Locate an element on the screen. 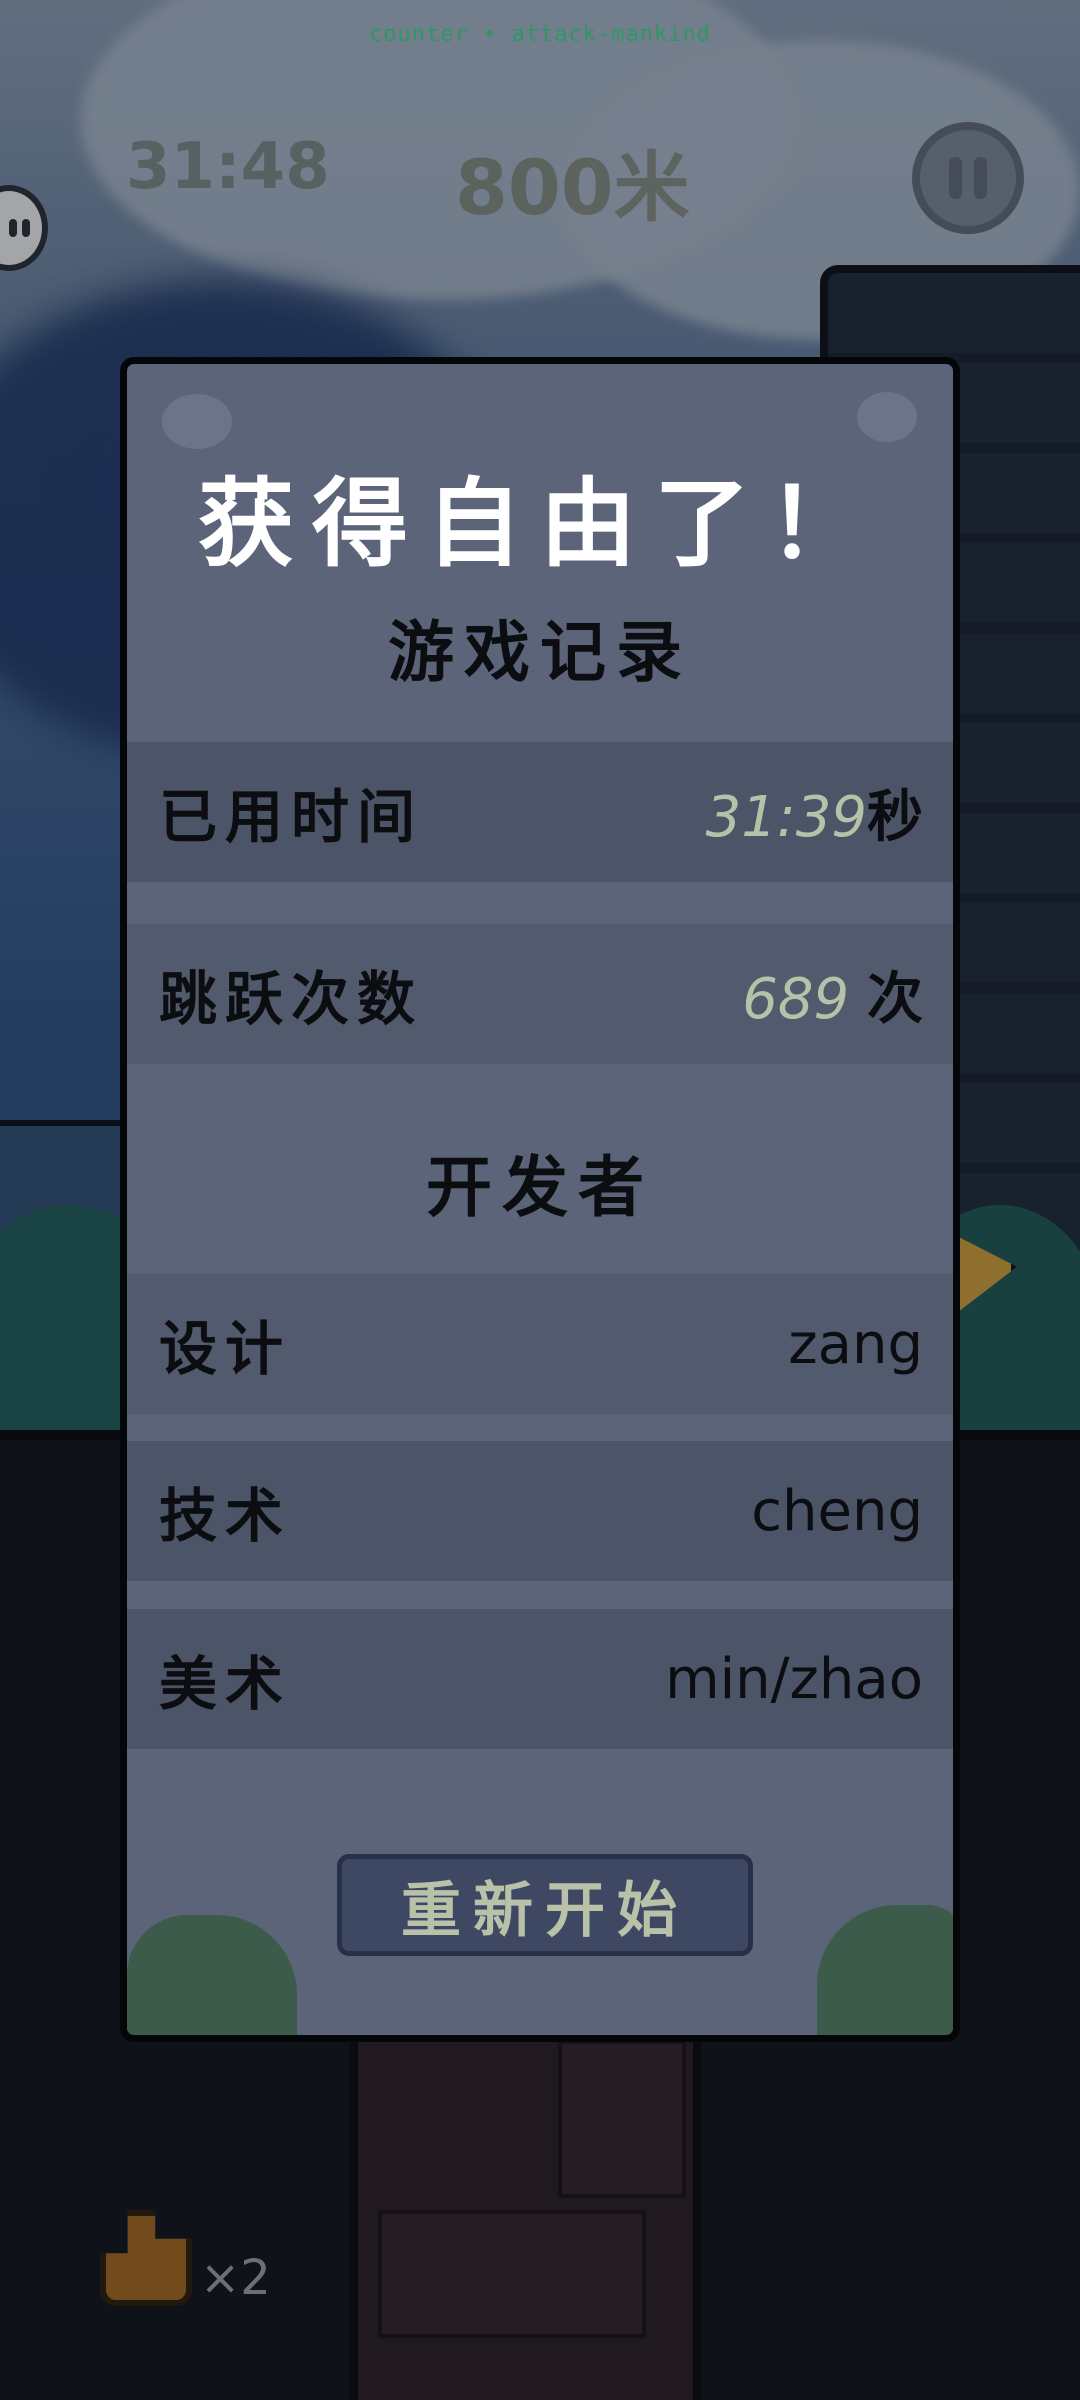 The height and width of the screenshot is (2400, 1080). stat-label: 已用时间 is located at coordinates (291, 817).